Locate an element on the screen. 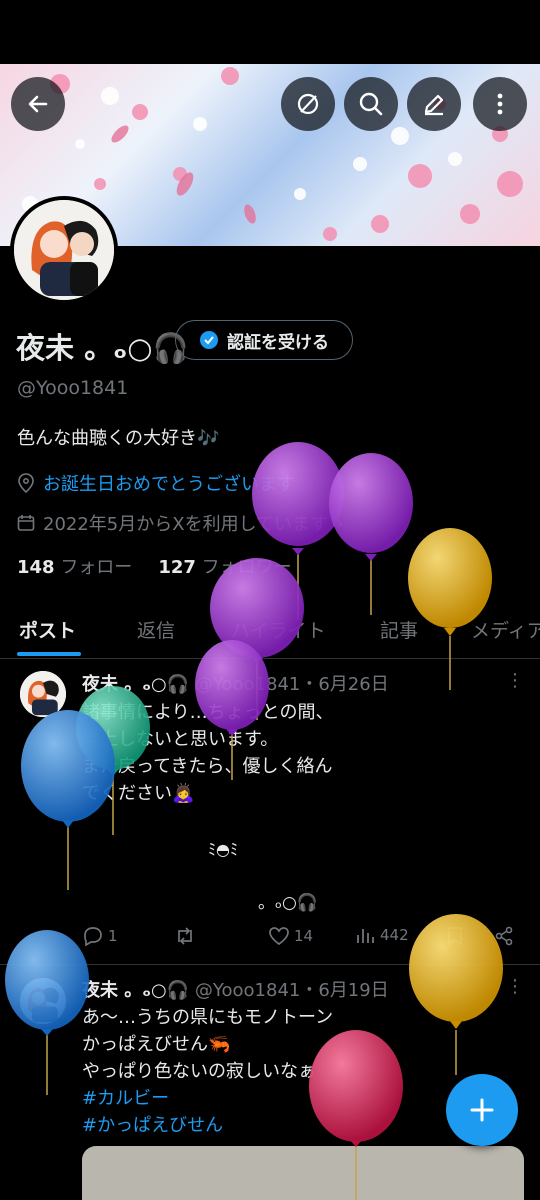 This screenshot has height=1200, width=540. compose-post-button is located at coordinates (482, 1110).